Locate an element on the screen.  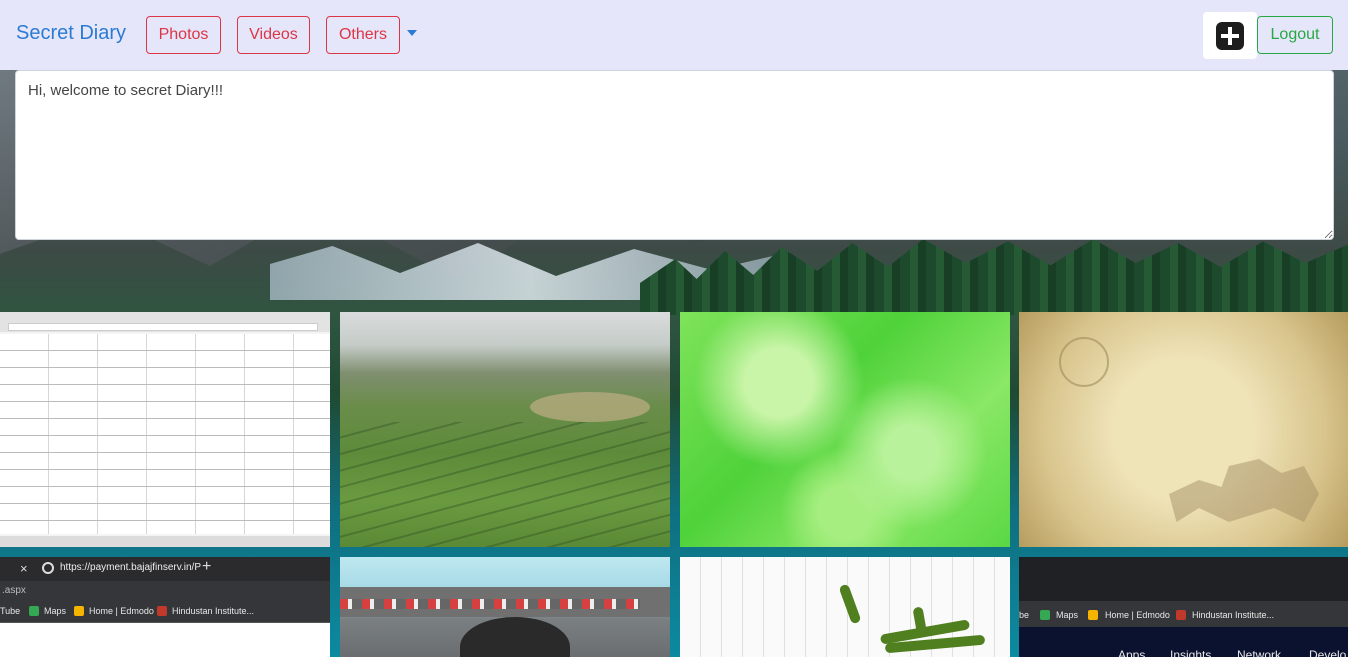
clock-drawing is located at coordinates (1084, 362).